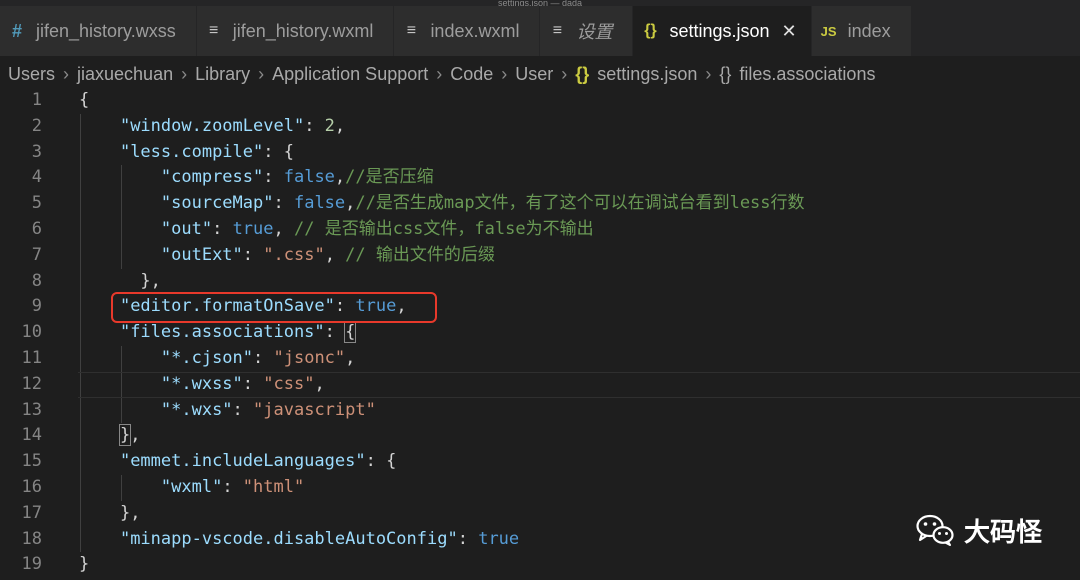 This screenshot has height=580, width=1080. Describe the element at coordinates (540, 152) in the screenshot. I see `code-line: 3 "less.compile": {` at that location.